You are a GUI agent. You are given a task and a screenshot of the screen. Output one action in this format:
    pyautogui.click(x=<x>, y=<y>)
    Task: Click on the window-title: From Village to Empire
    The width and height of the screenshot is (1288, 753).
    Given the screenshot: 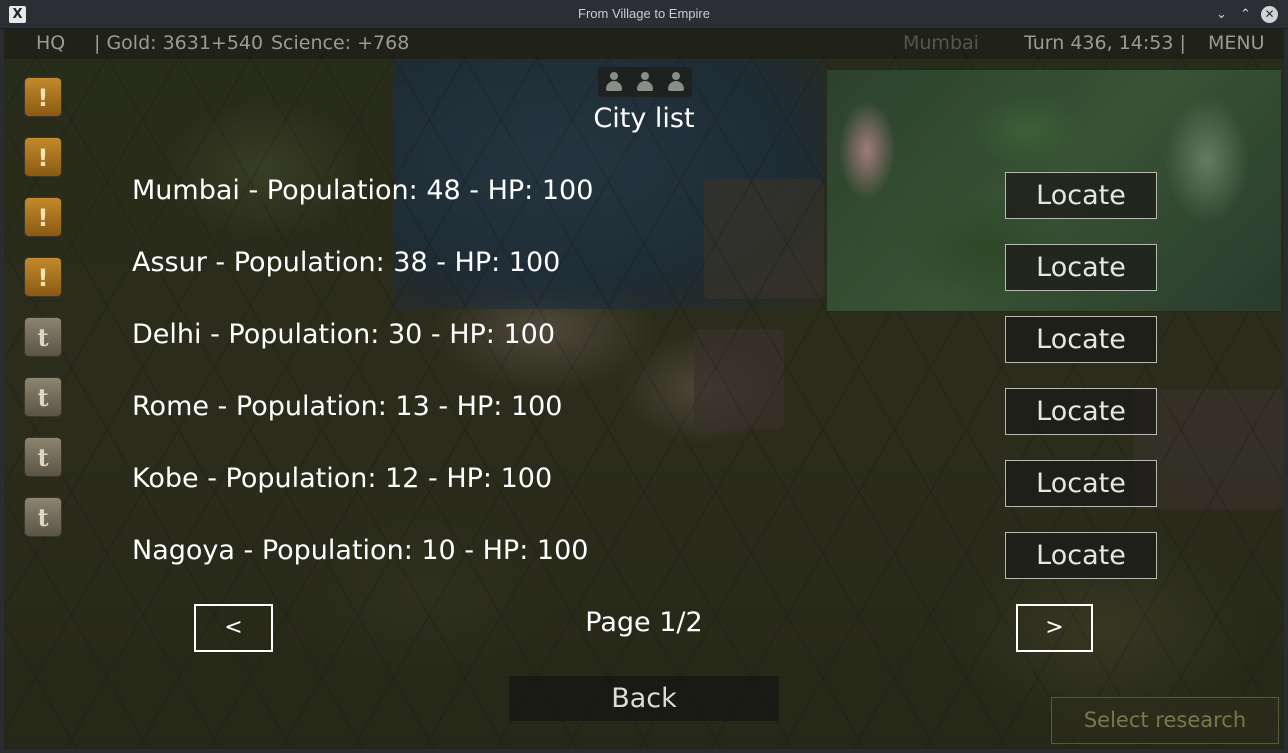 What is the action you would take?
    pyautogui.click(x=644, y=13)
    